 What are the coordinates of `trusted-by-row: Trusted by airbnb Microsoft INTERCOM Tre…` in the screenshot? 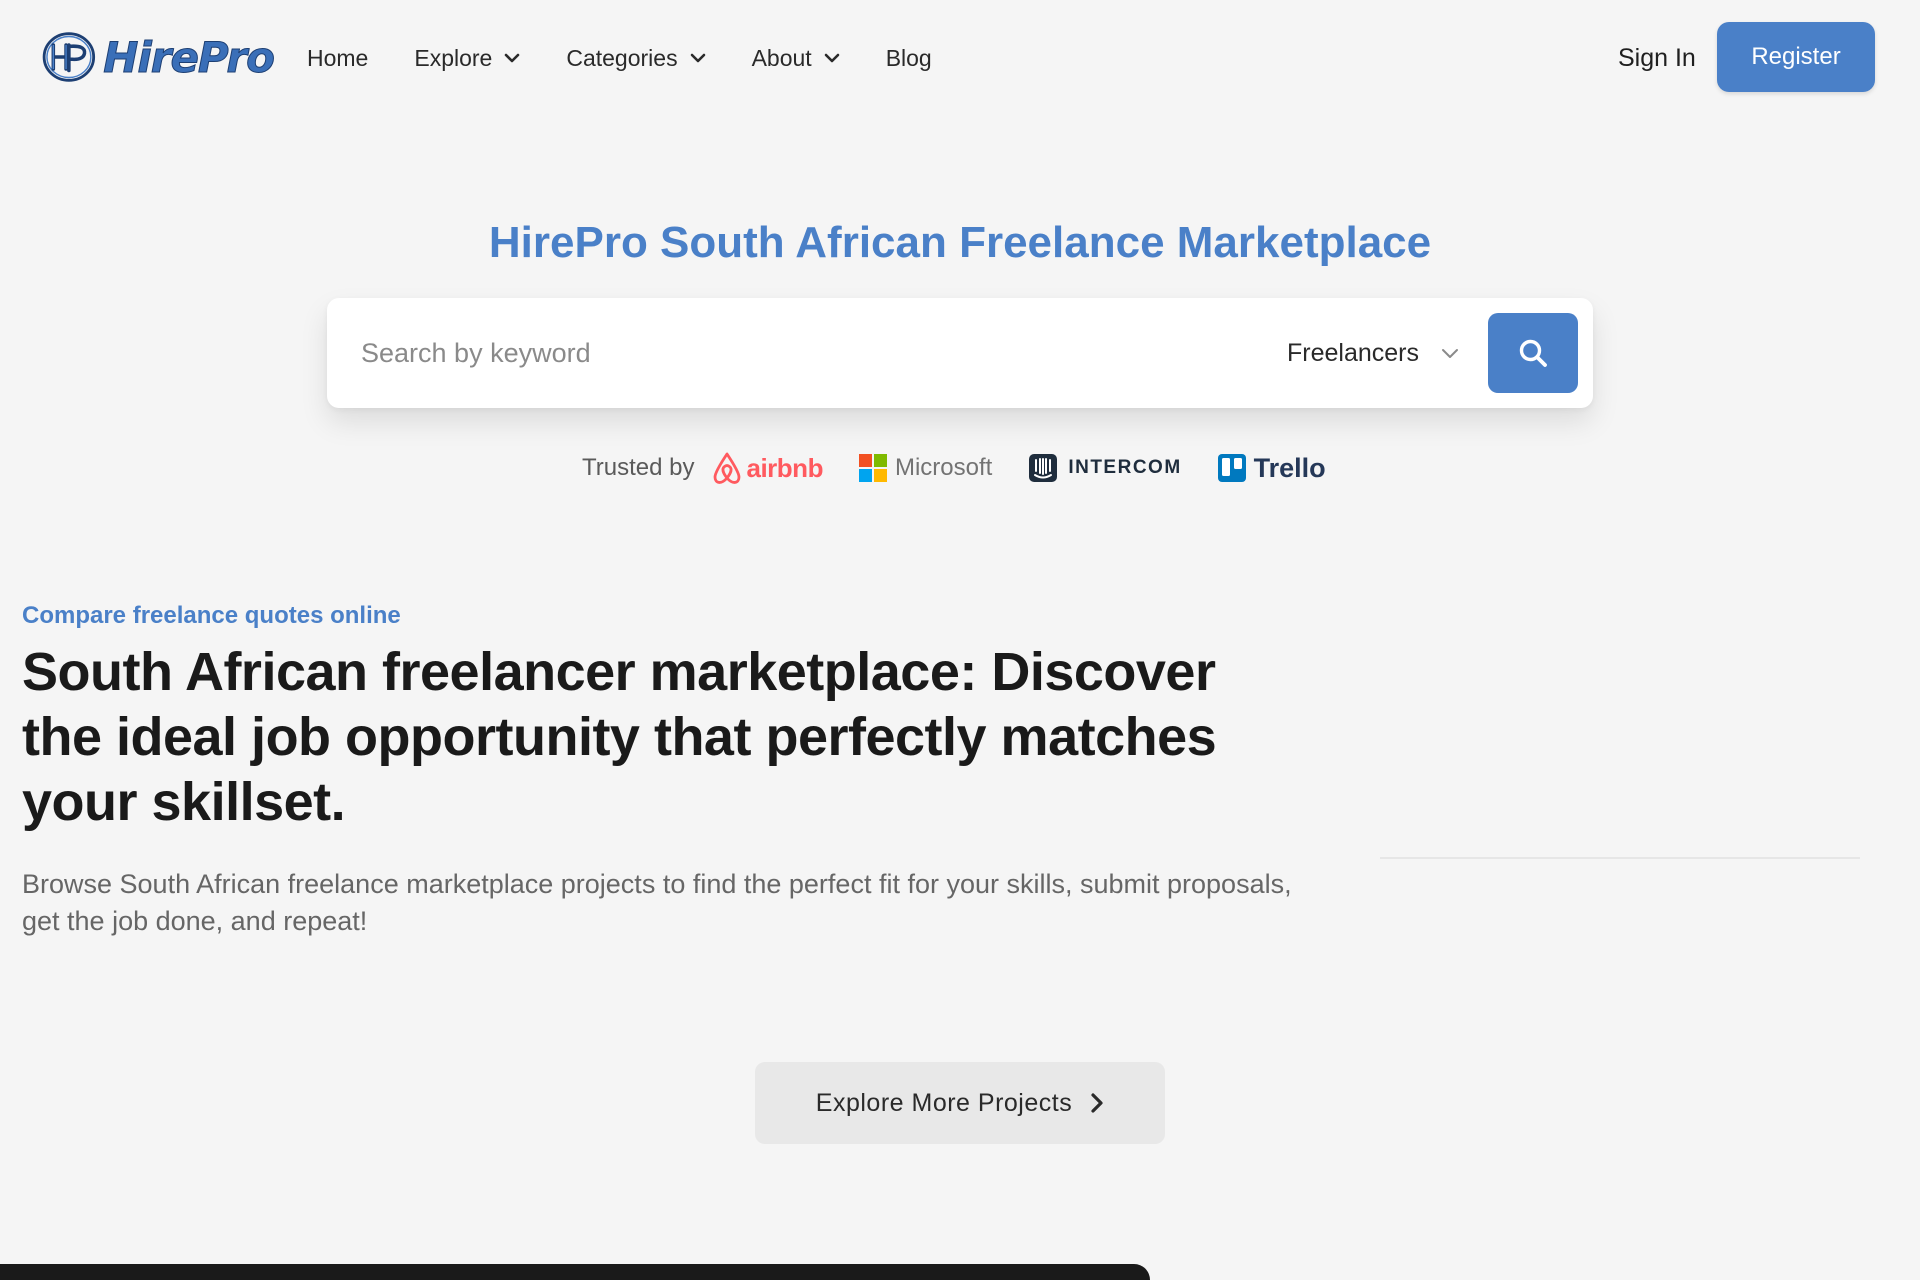 It's located at (972, 468).